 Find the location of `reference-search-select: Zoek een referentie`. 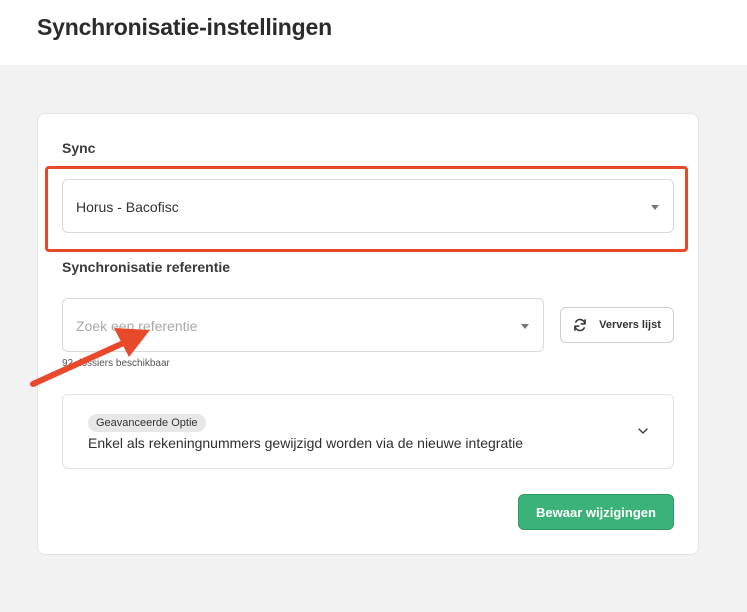

reference-search-select: Zoek een referentie is located at coordinates (303, 325).